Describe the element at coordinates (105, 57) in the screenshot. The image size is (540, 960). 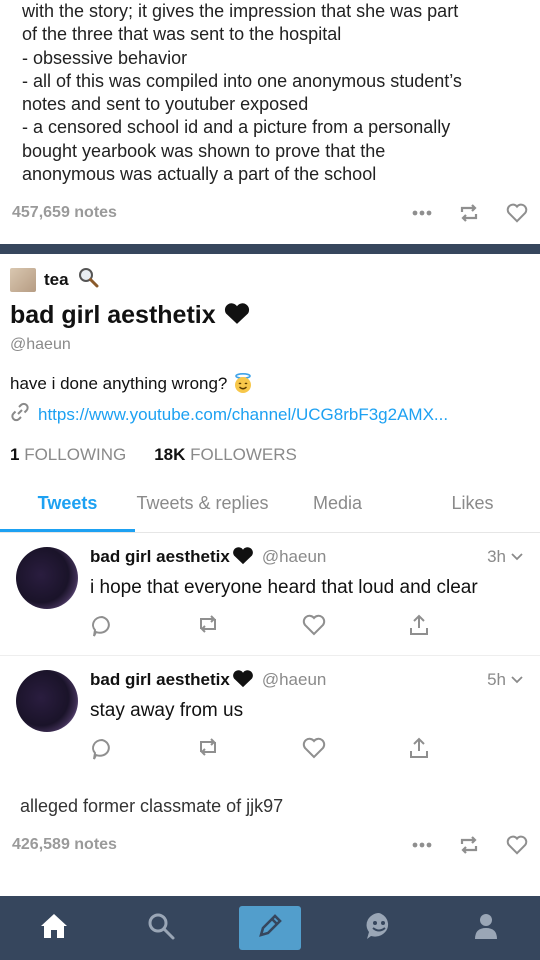
I see `post-line: - obsessive behavior` at that location.